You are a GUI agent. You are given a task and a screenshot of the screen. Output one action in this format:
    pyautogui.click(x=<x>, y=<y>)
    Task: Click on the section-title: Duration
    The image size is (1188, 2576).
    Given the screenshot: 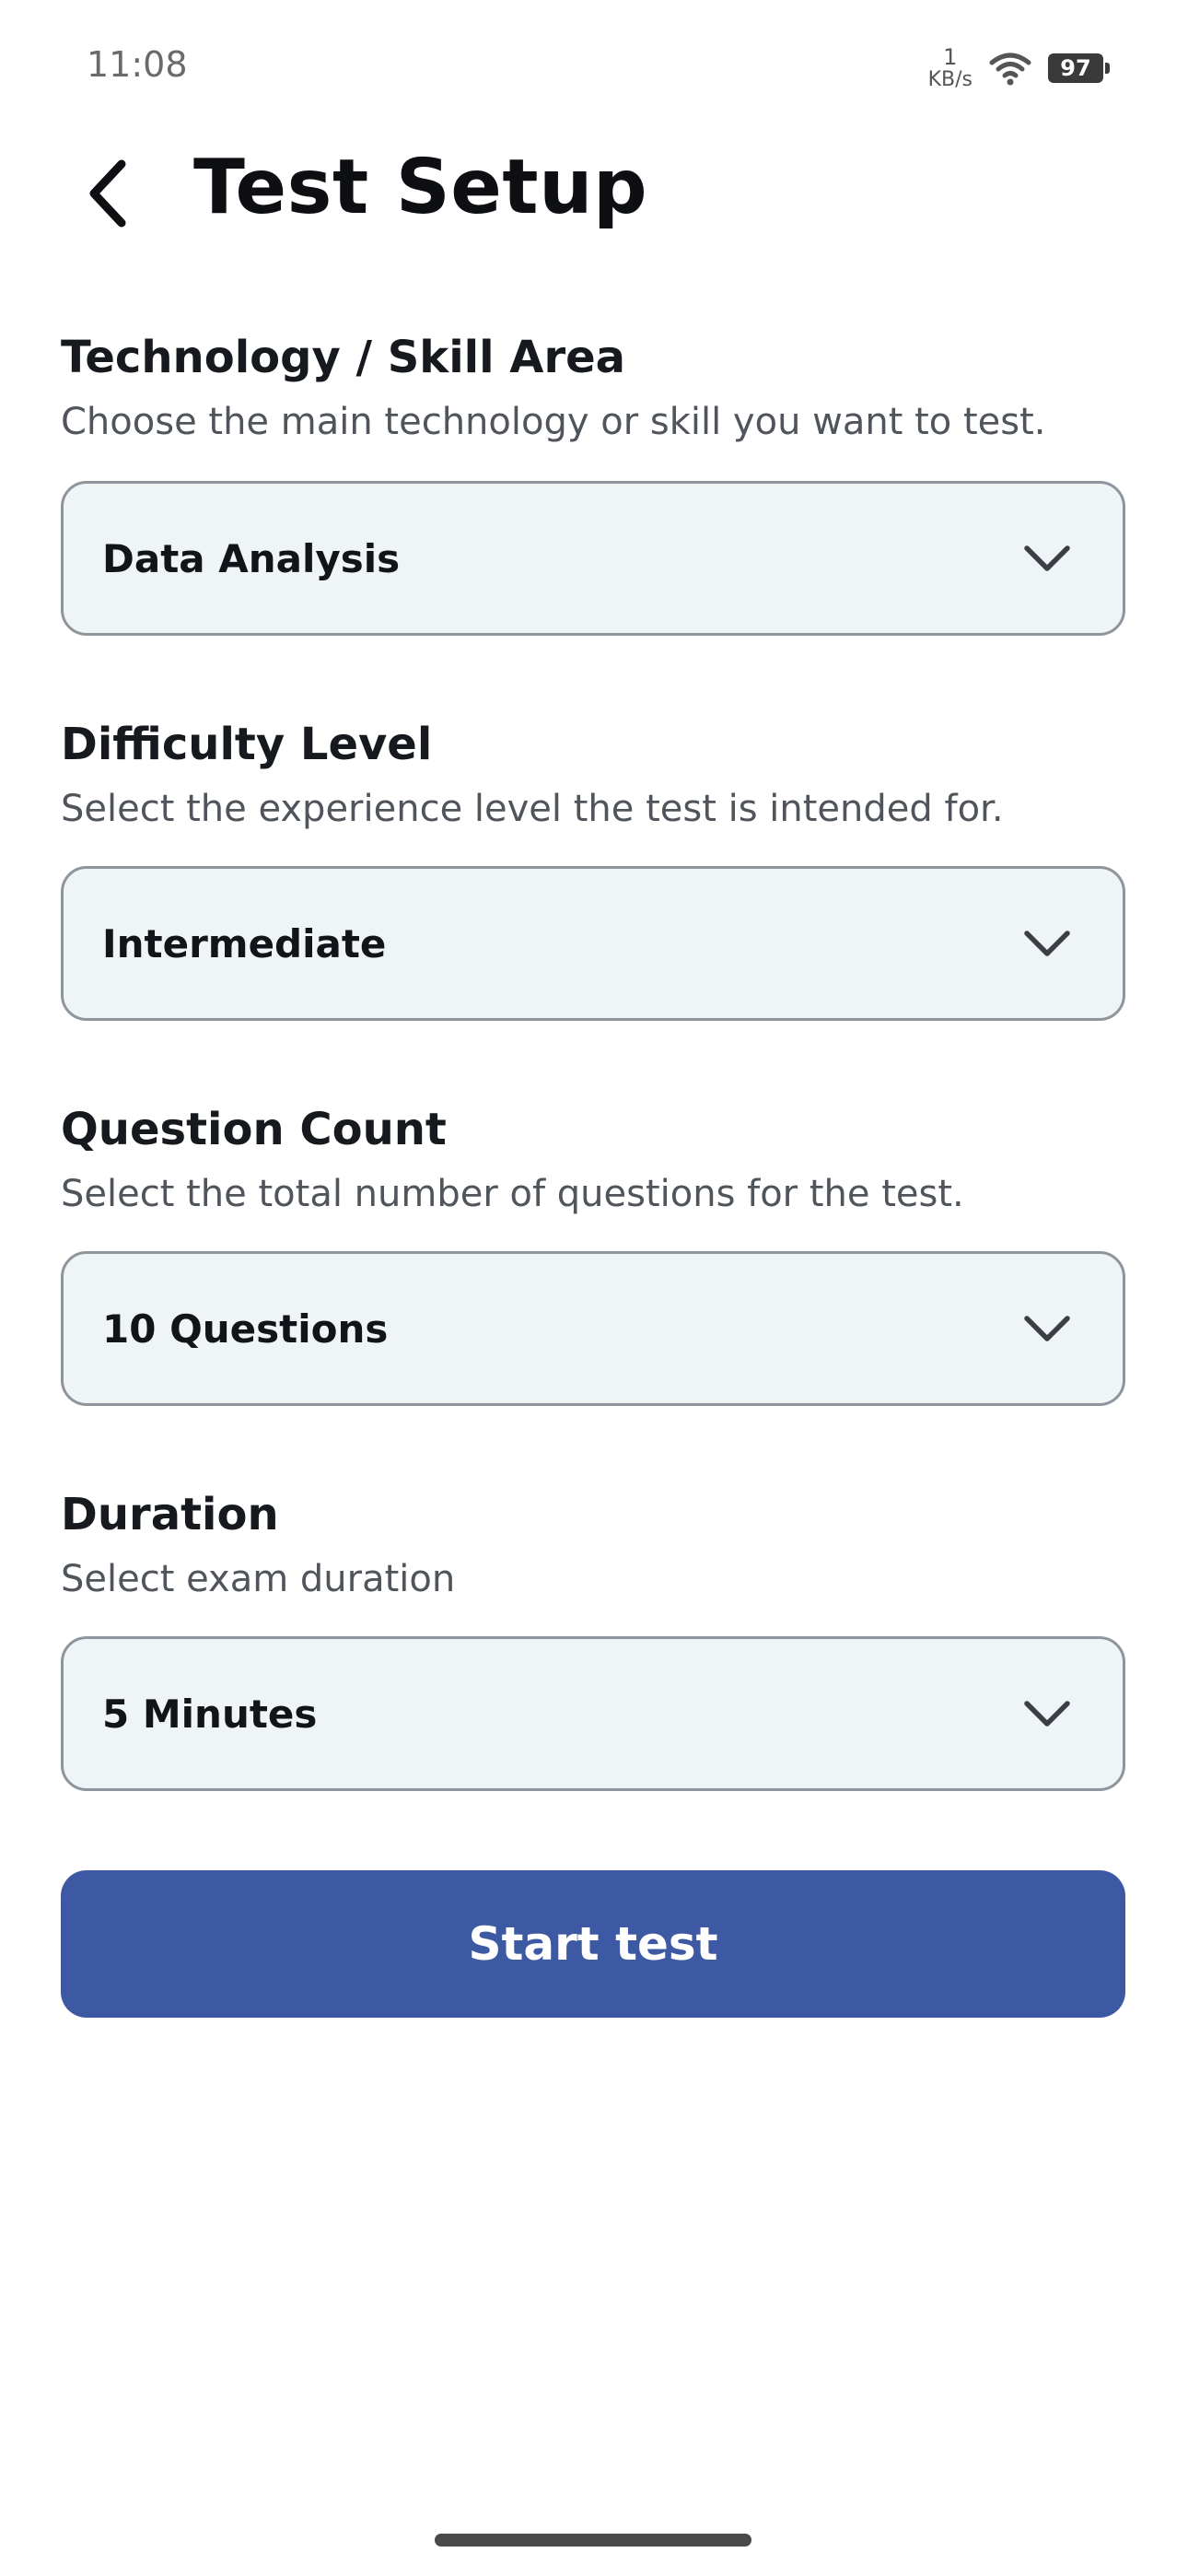 What is the action you would take?
    pyautogui.click(x=170, y=1514)
    